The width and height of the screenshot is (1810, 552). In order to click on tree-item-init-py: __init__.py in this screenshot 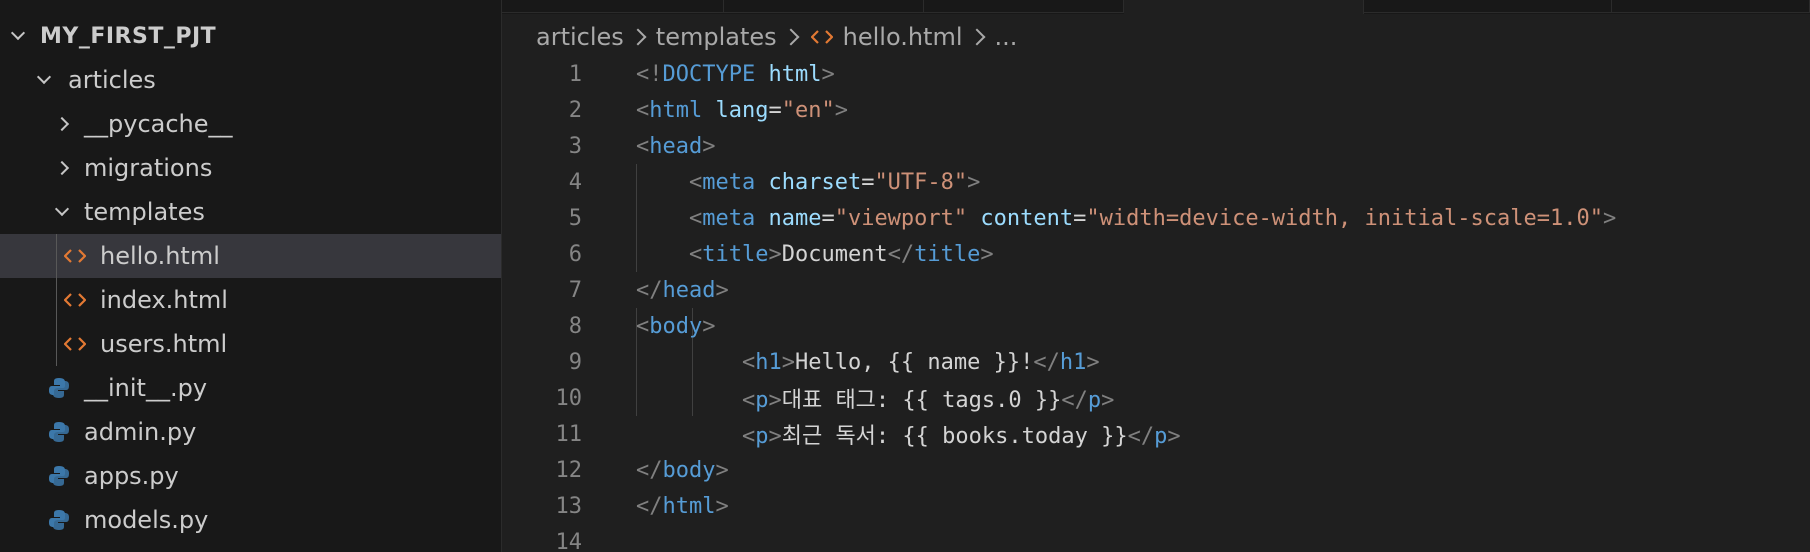, I will do `click(250, 388)`.